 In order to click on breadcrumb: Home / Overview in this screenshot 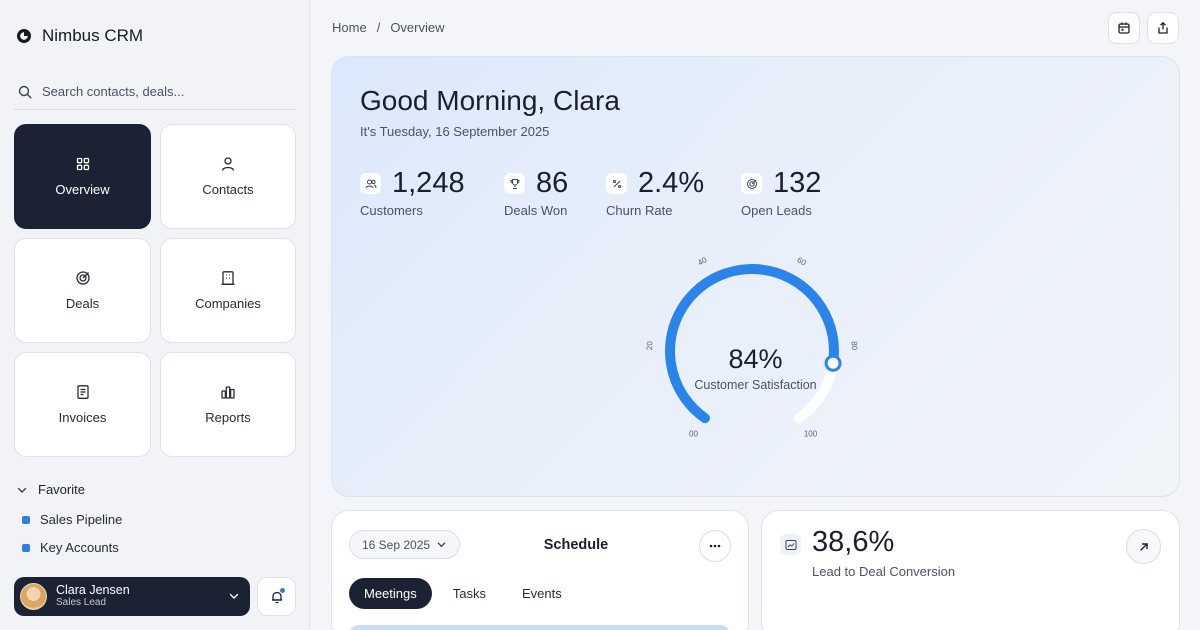, I will do `click(388, 27)`.